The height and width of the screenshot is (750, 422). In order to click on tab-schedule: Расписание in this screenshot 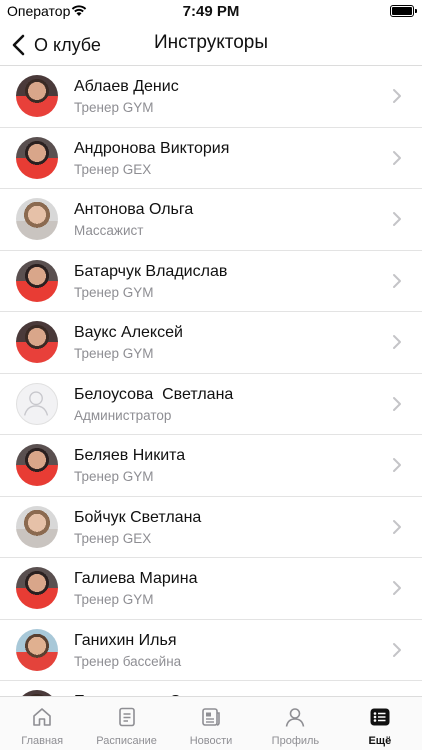, I will do `click(126, 723)`.